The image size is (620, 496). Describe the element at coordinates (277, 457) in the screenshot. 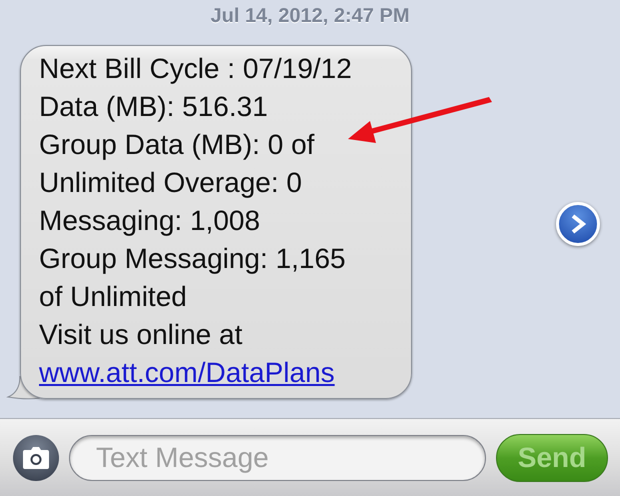

I see `text-message-field: Text Message` at that location.